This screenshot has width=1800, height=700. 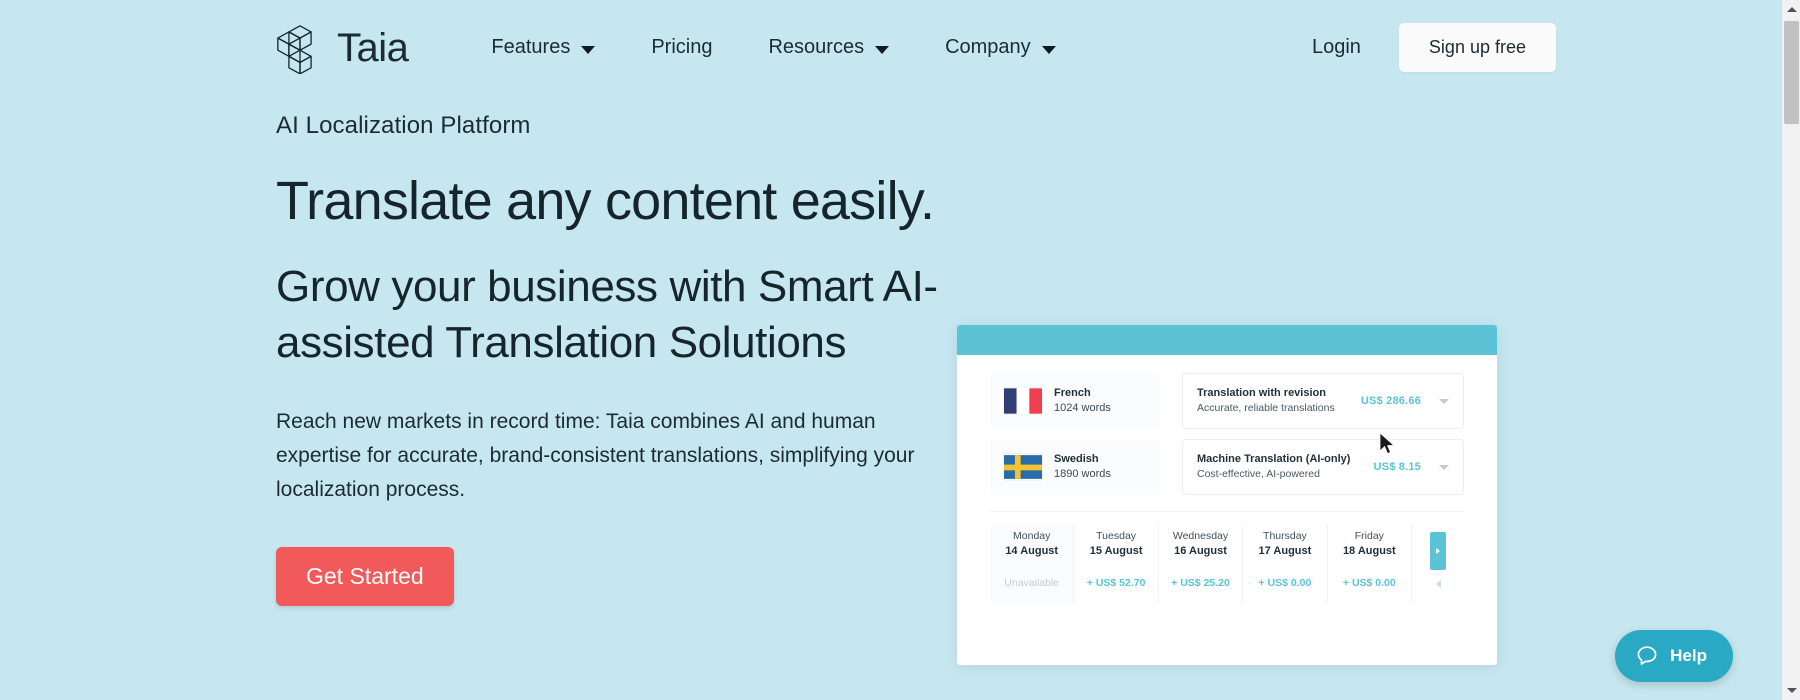 I want to click on brand-logo: Taia, so click(x=342, y=48).